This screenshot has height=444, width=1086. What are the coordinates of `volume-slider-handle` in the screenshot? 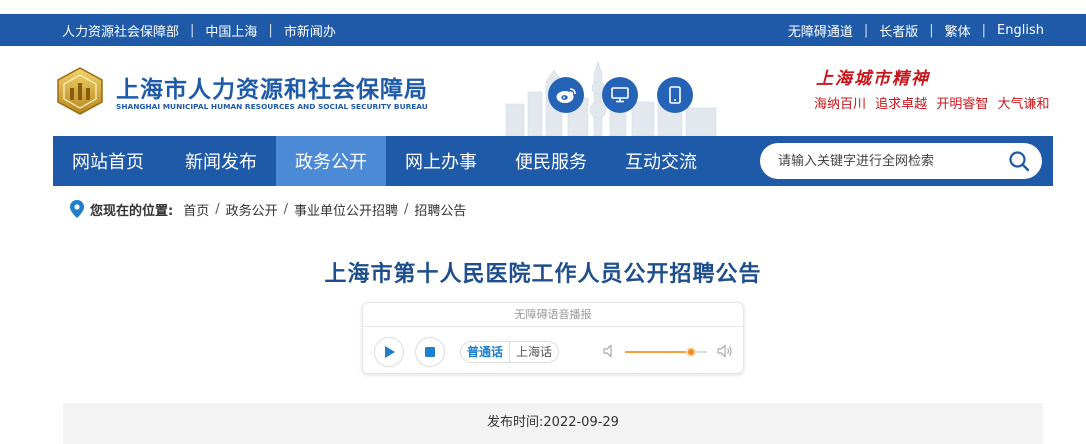 It's located at (690, 352).